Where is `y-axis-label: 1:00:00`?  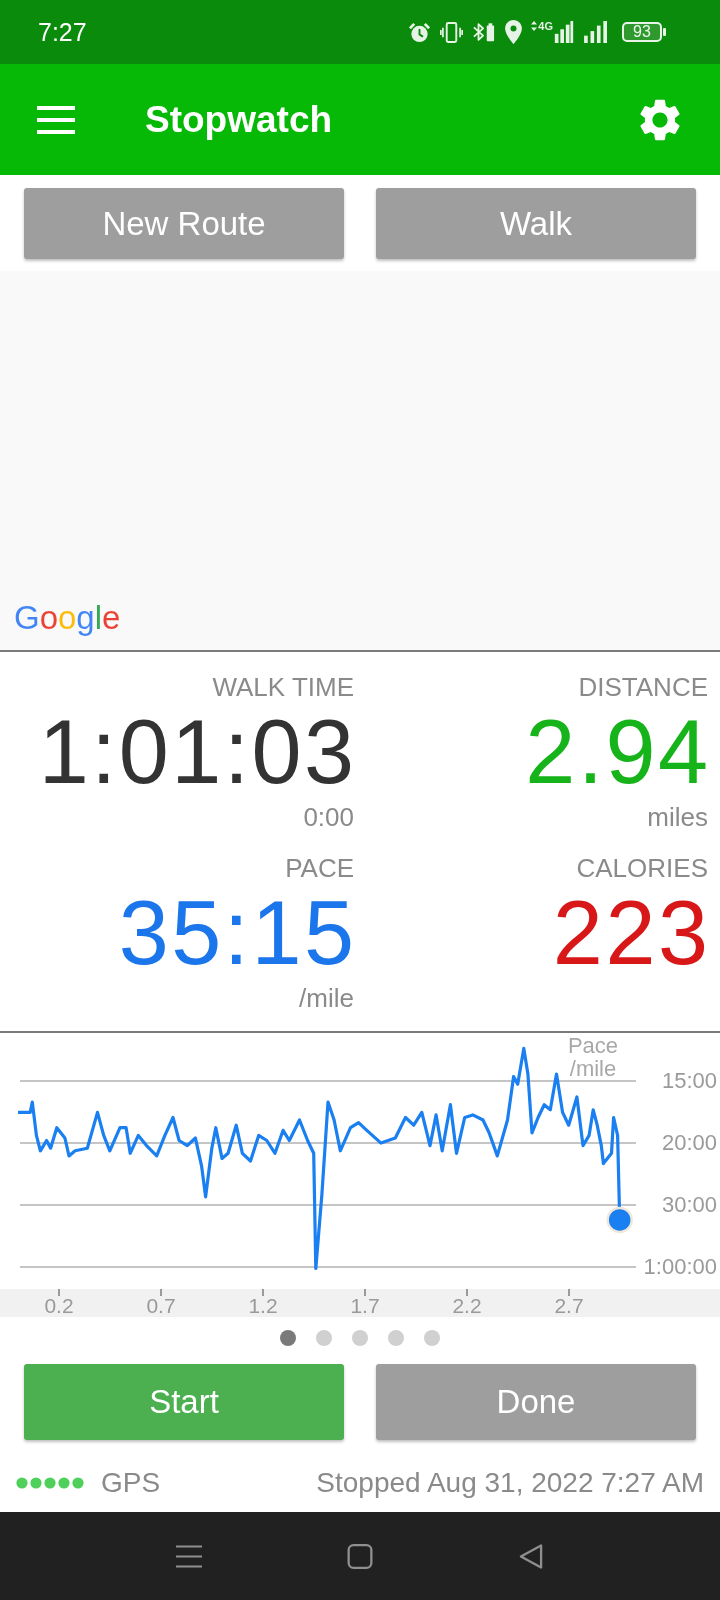
y-axis-label: 1:00:00 is located at coordinates (680, 1267).